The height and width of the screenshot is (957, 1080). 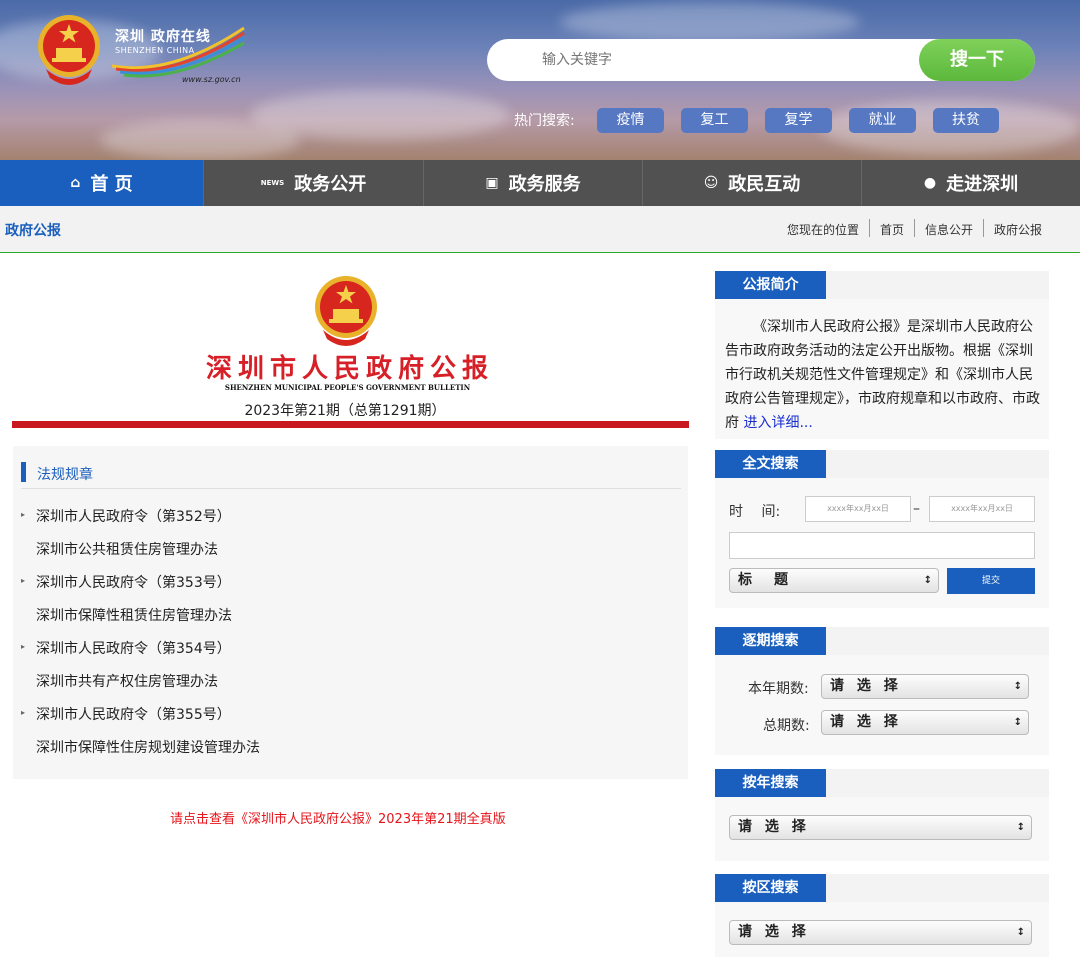 I want to click on submit-button: 提交, so click(x=991, y=581).